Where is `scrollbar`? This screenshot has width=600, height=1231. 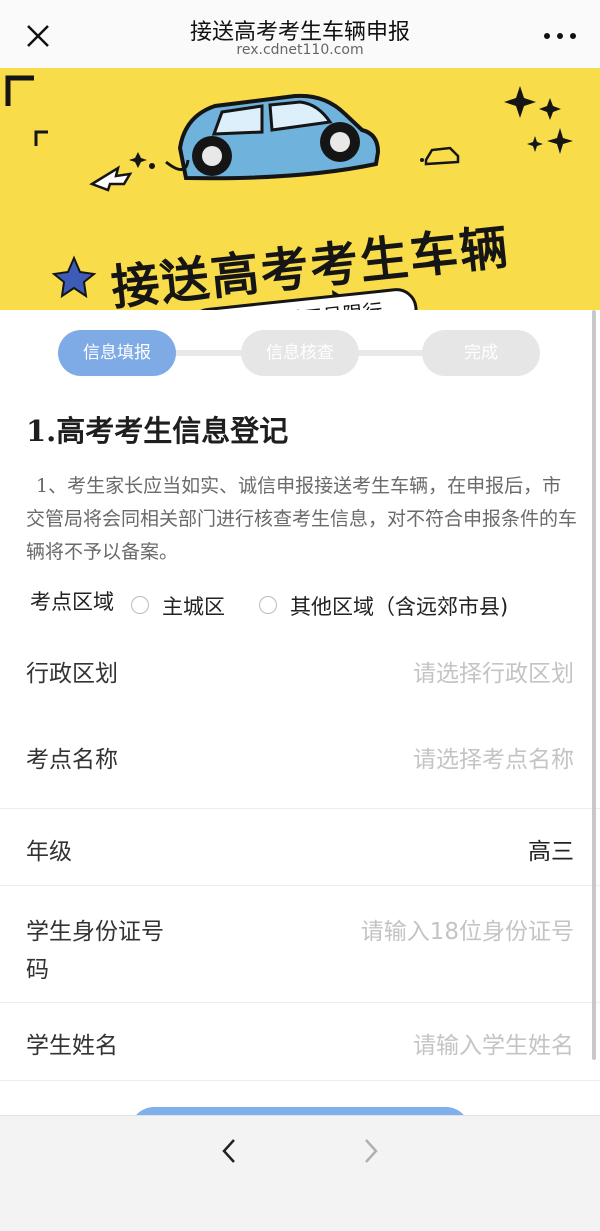 scrollbar is located at coordinates (594, 685).